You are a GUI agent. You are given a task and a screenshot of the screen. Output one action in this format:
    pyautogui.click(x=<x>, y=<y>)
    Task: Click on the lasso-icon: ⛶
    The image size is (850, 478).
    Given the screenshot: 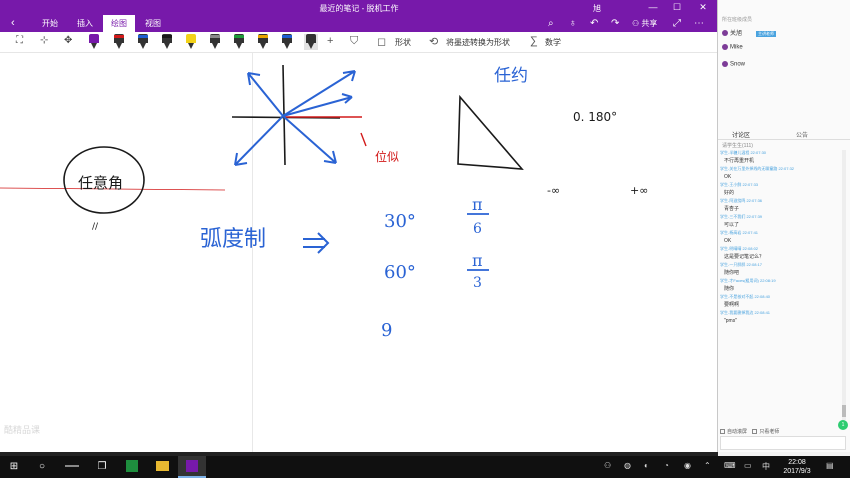 What is the action you would take?
    pyautogui.click(x=19, y=40)
    